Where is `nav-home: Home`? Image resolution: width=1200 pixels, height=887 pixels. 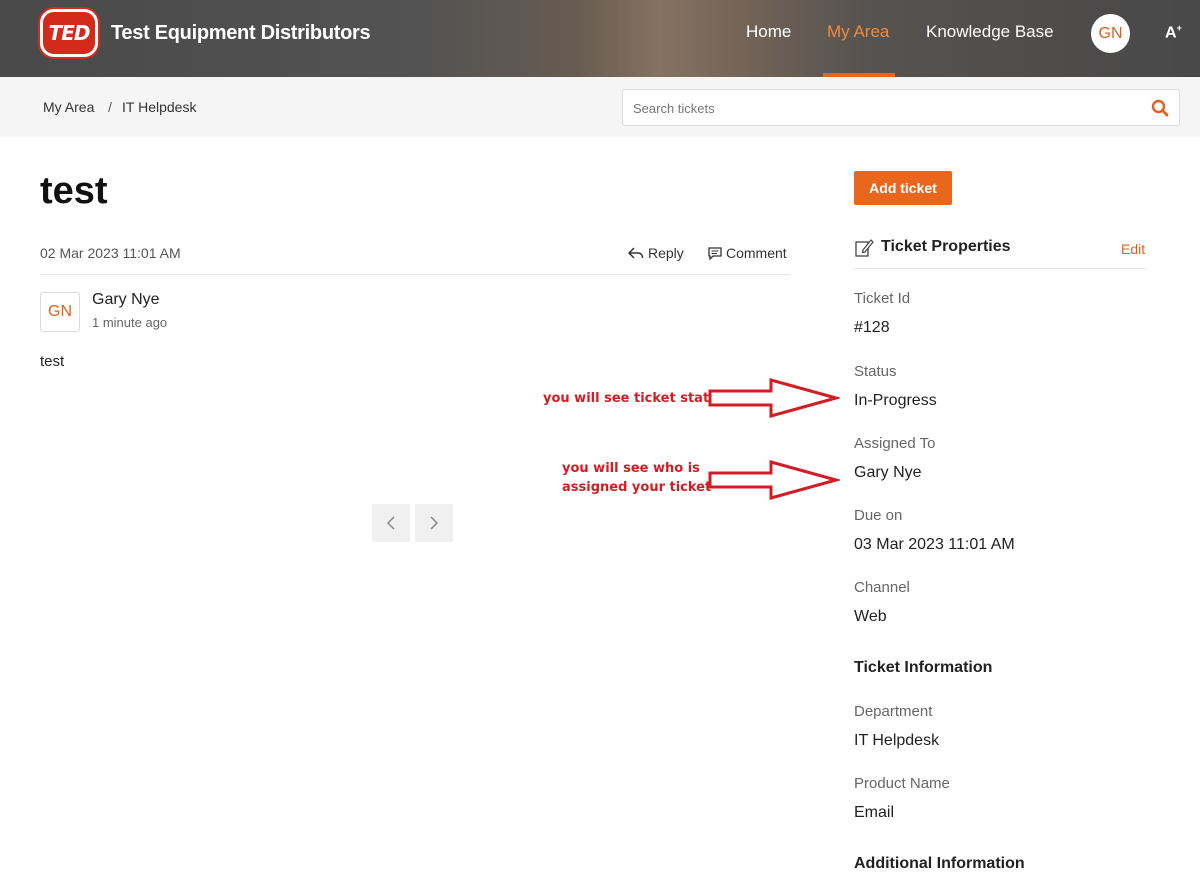 nav-home: Home is located at coordinates (768, 32).